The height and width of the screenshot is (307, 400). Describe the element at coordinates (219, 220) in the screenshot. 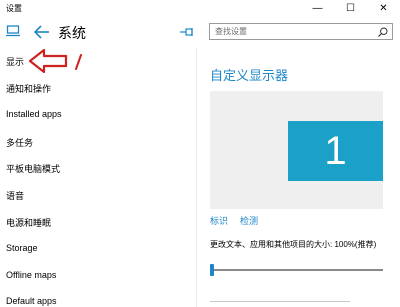

I see `identify-link: 标识` at that location.